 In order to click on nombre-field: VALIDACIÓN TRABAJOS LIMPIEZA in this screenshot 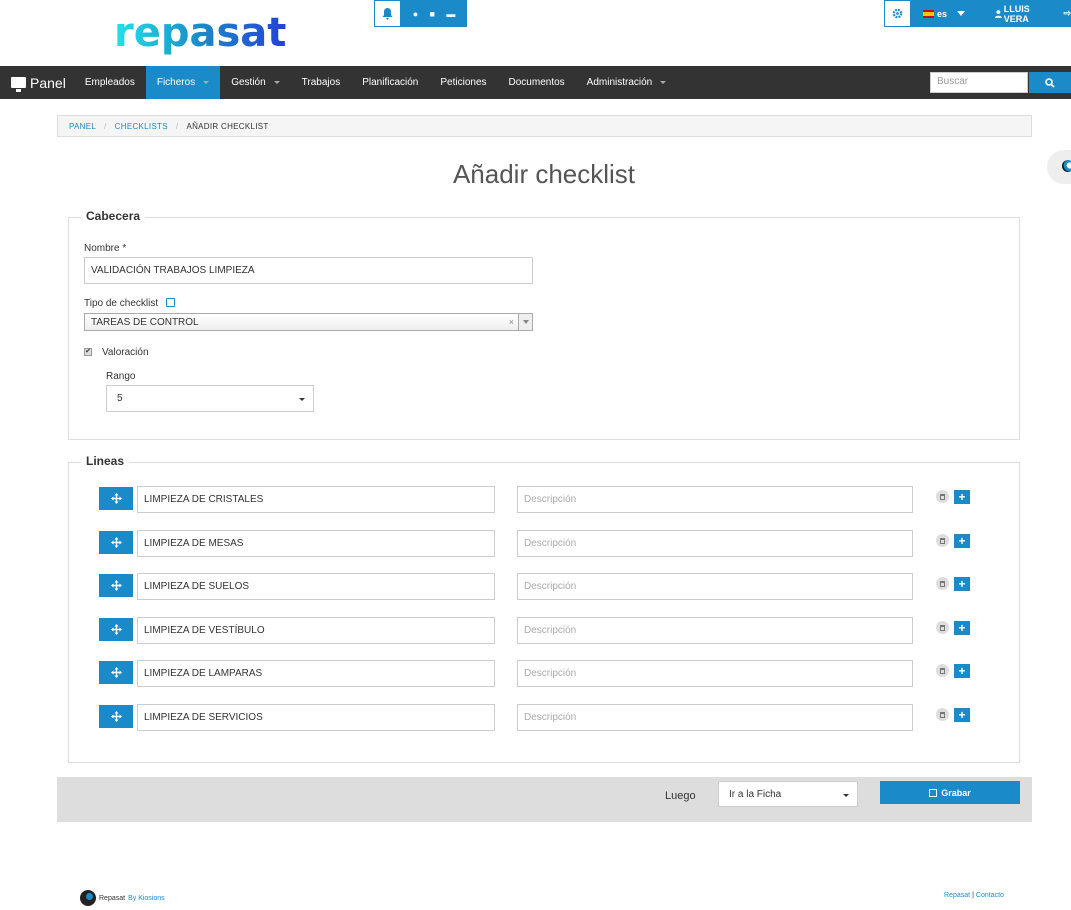, I will do `click(308, 270)`.